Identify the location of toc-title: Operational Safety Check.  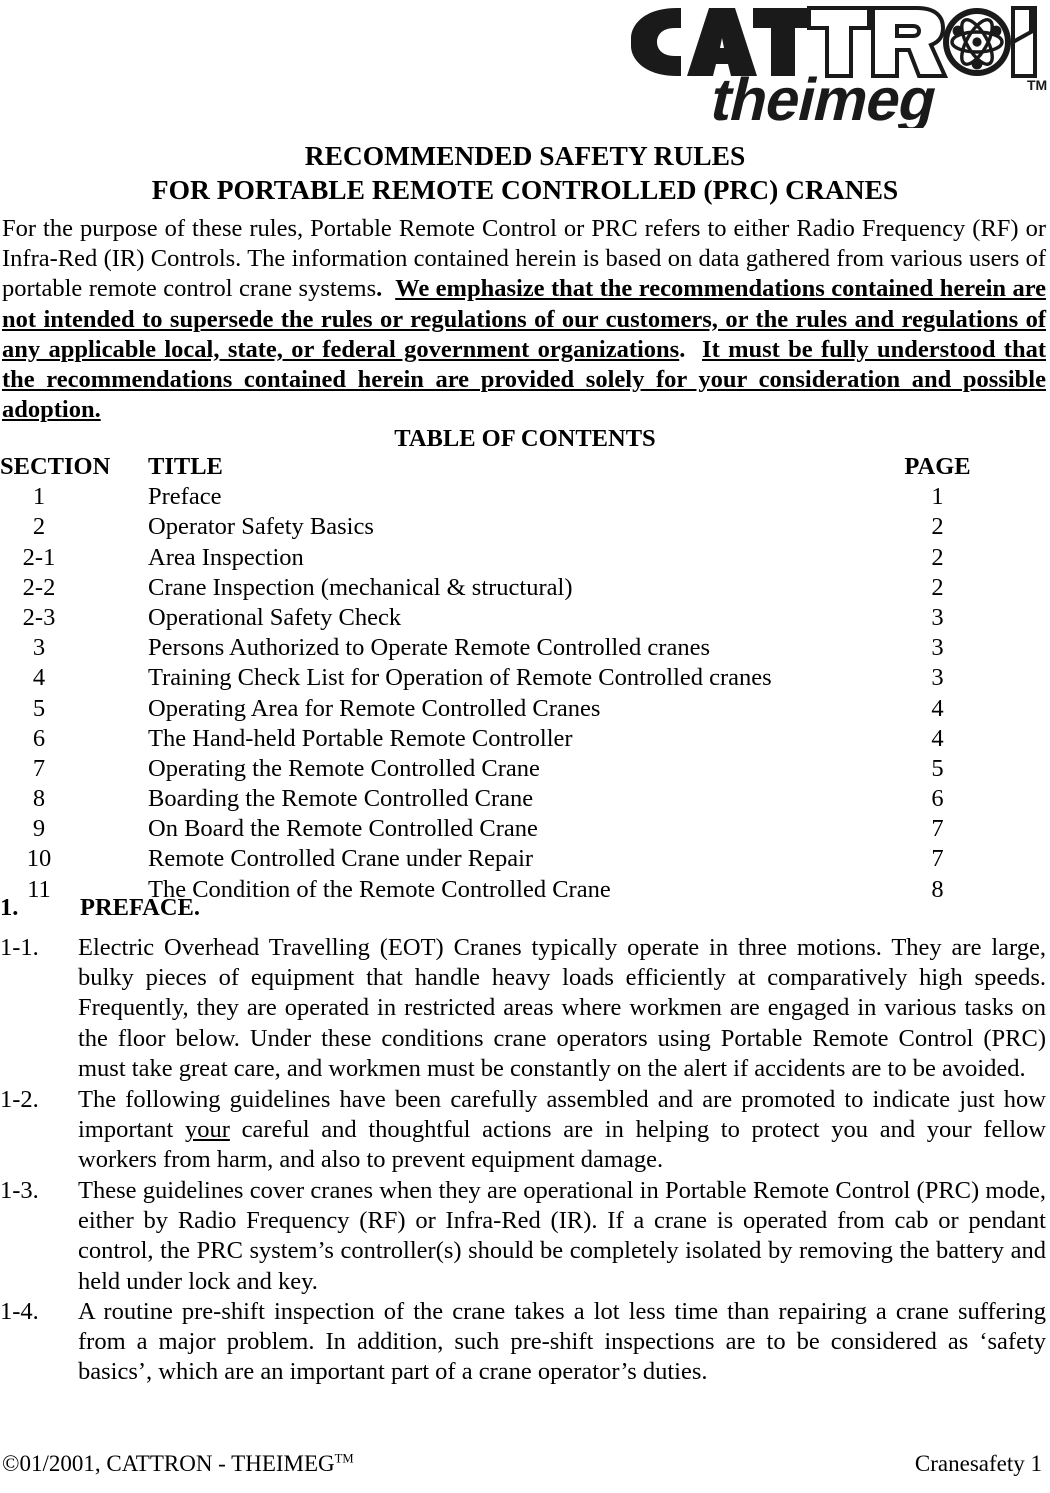
(275, 617).